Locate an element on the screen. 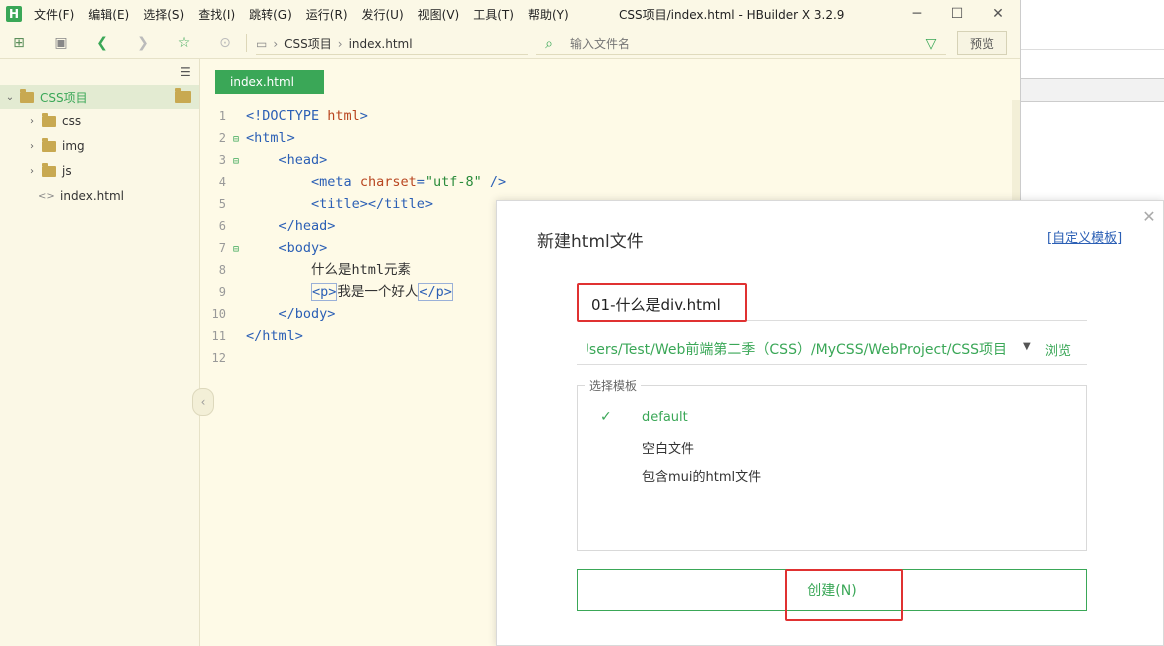  breadcrumb-project: CSS项目 is located at coordinates (308, 43).